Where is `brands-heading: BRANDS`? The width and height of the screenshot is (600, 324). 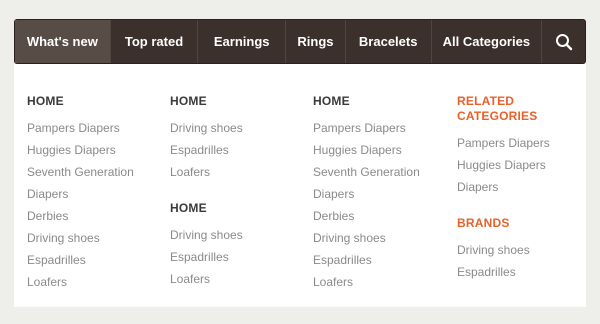 brands-heading: BRANDS is located at coordinates (483, 223).